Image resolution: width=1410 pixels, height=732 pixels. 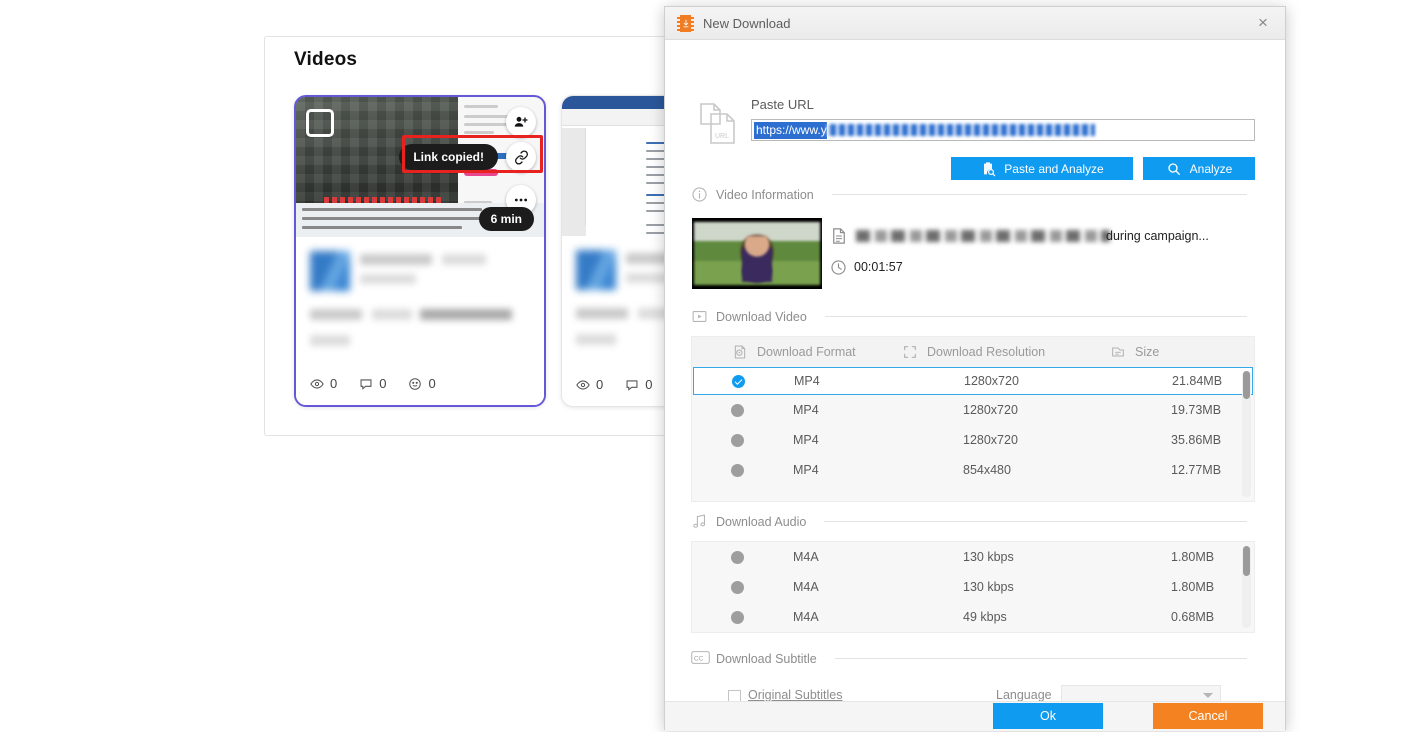 I want to click on clock-icon, so click(x=838, y=267).